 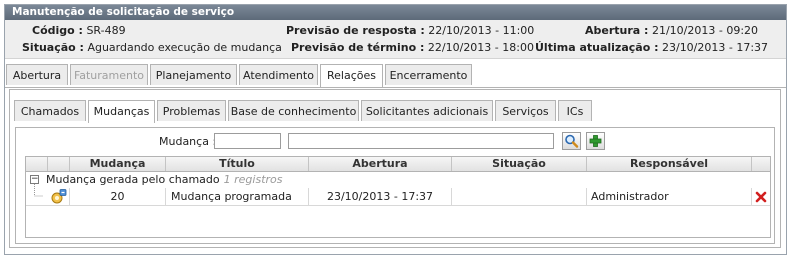 What do you see at coordinates (37, 74) in the screenshot?
I see `tab-abertura: Abertura` at bounding box center [37, 74].